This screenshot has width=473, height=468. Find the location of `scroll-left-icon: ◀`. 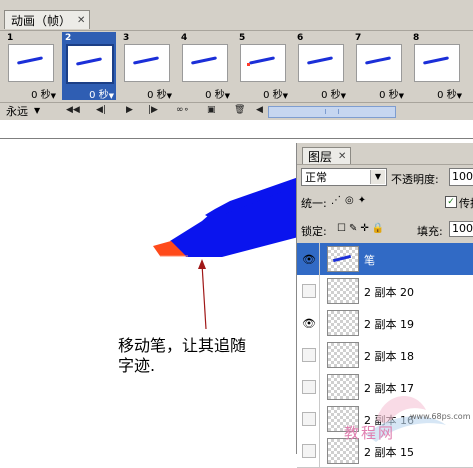

scroll-left-icon: ◀ is located at coordinates (259, 110).